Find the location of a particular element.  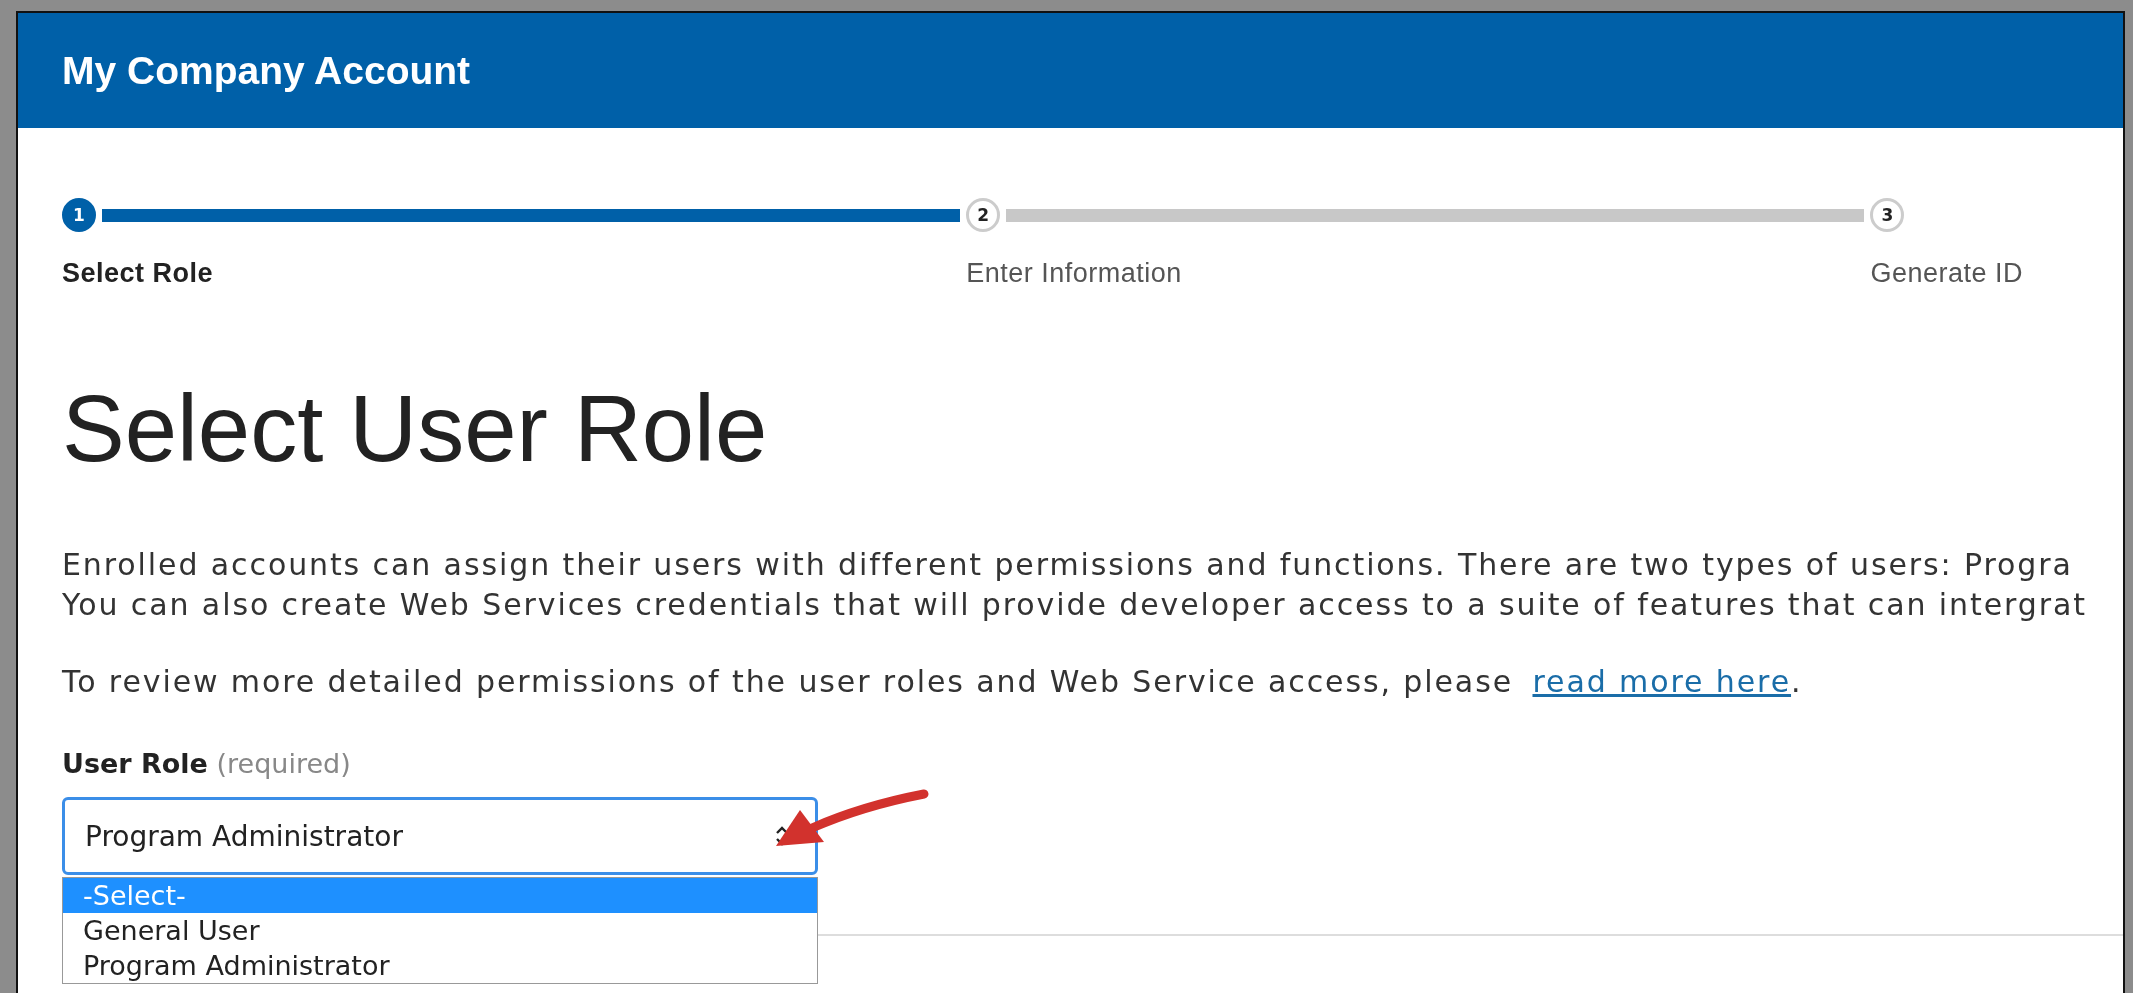

paragraph: You can also create Web Services credentials that will provide developer access to a suite of features that can intergrat is located at coordinates (1075, 605).